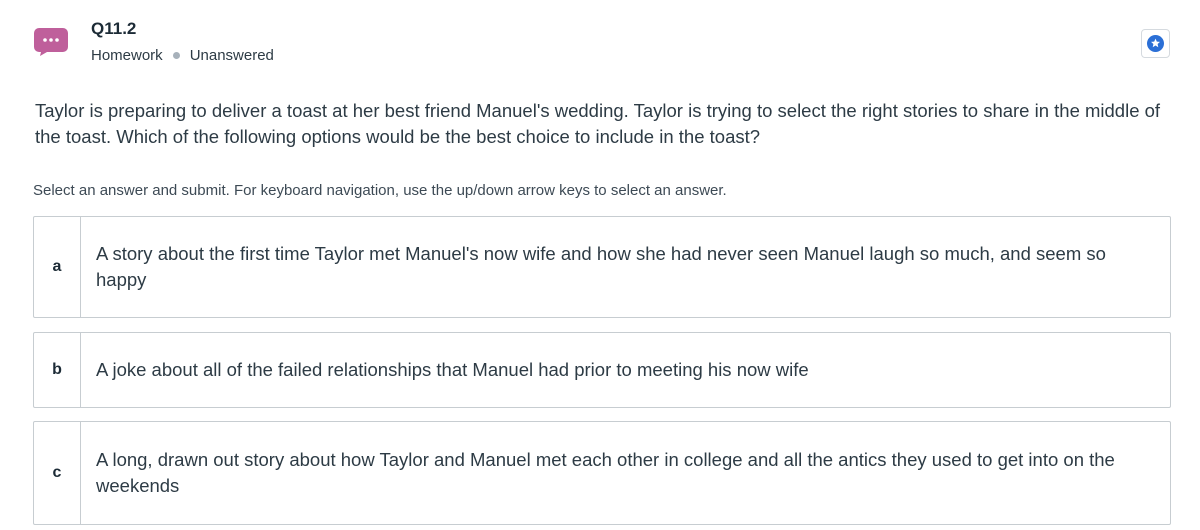 The width and height of the screenshot is (1200, 530). What do you see at coordinates (231, 55) in the screenshot?
I see `question-status: Unanswered` at bounding box center [231, 55].